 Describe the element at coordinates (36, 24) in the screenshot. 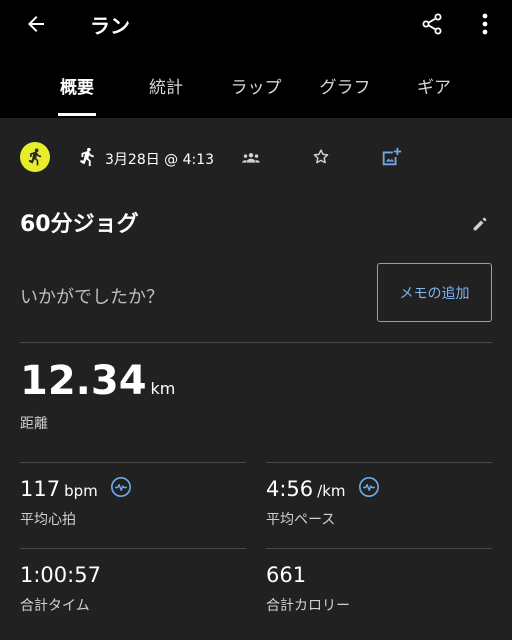

I see `back-arrow-icon` at that location.